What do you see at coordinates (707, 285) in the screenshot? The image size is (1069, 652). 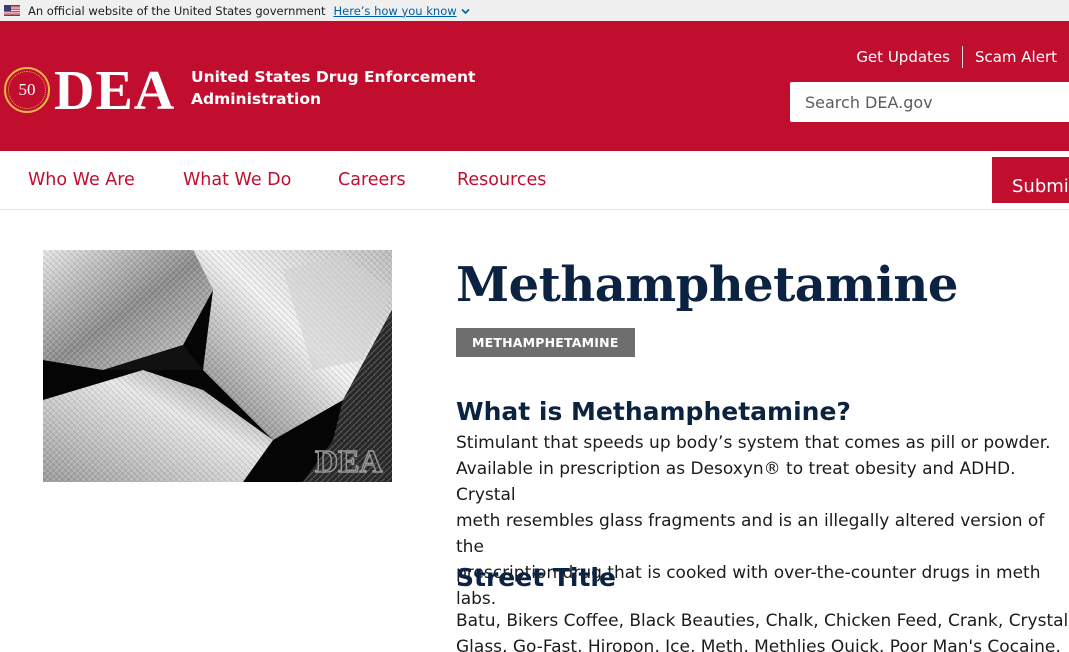 I see `page-title: Methamphetamine` at bounding box center [707, 285].